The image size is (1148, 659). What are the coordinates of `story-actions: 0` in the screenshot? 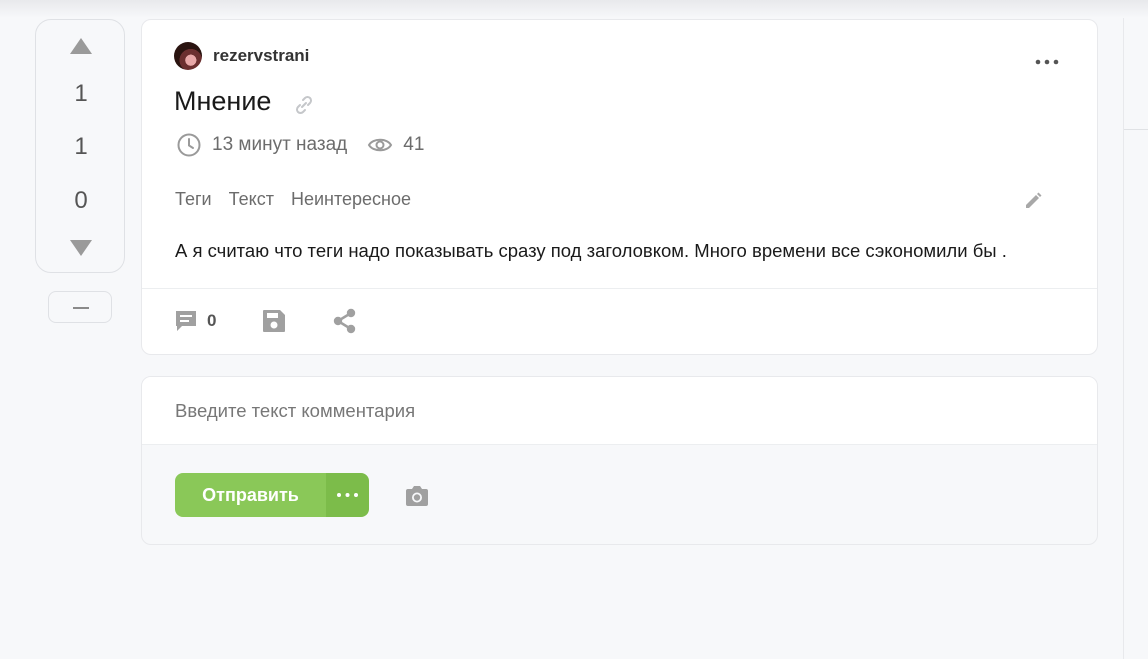 It's located at (266, 321).